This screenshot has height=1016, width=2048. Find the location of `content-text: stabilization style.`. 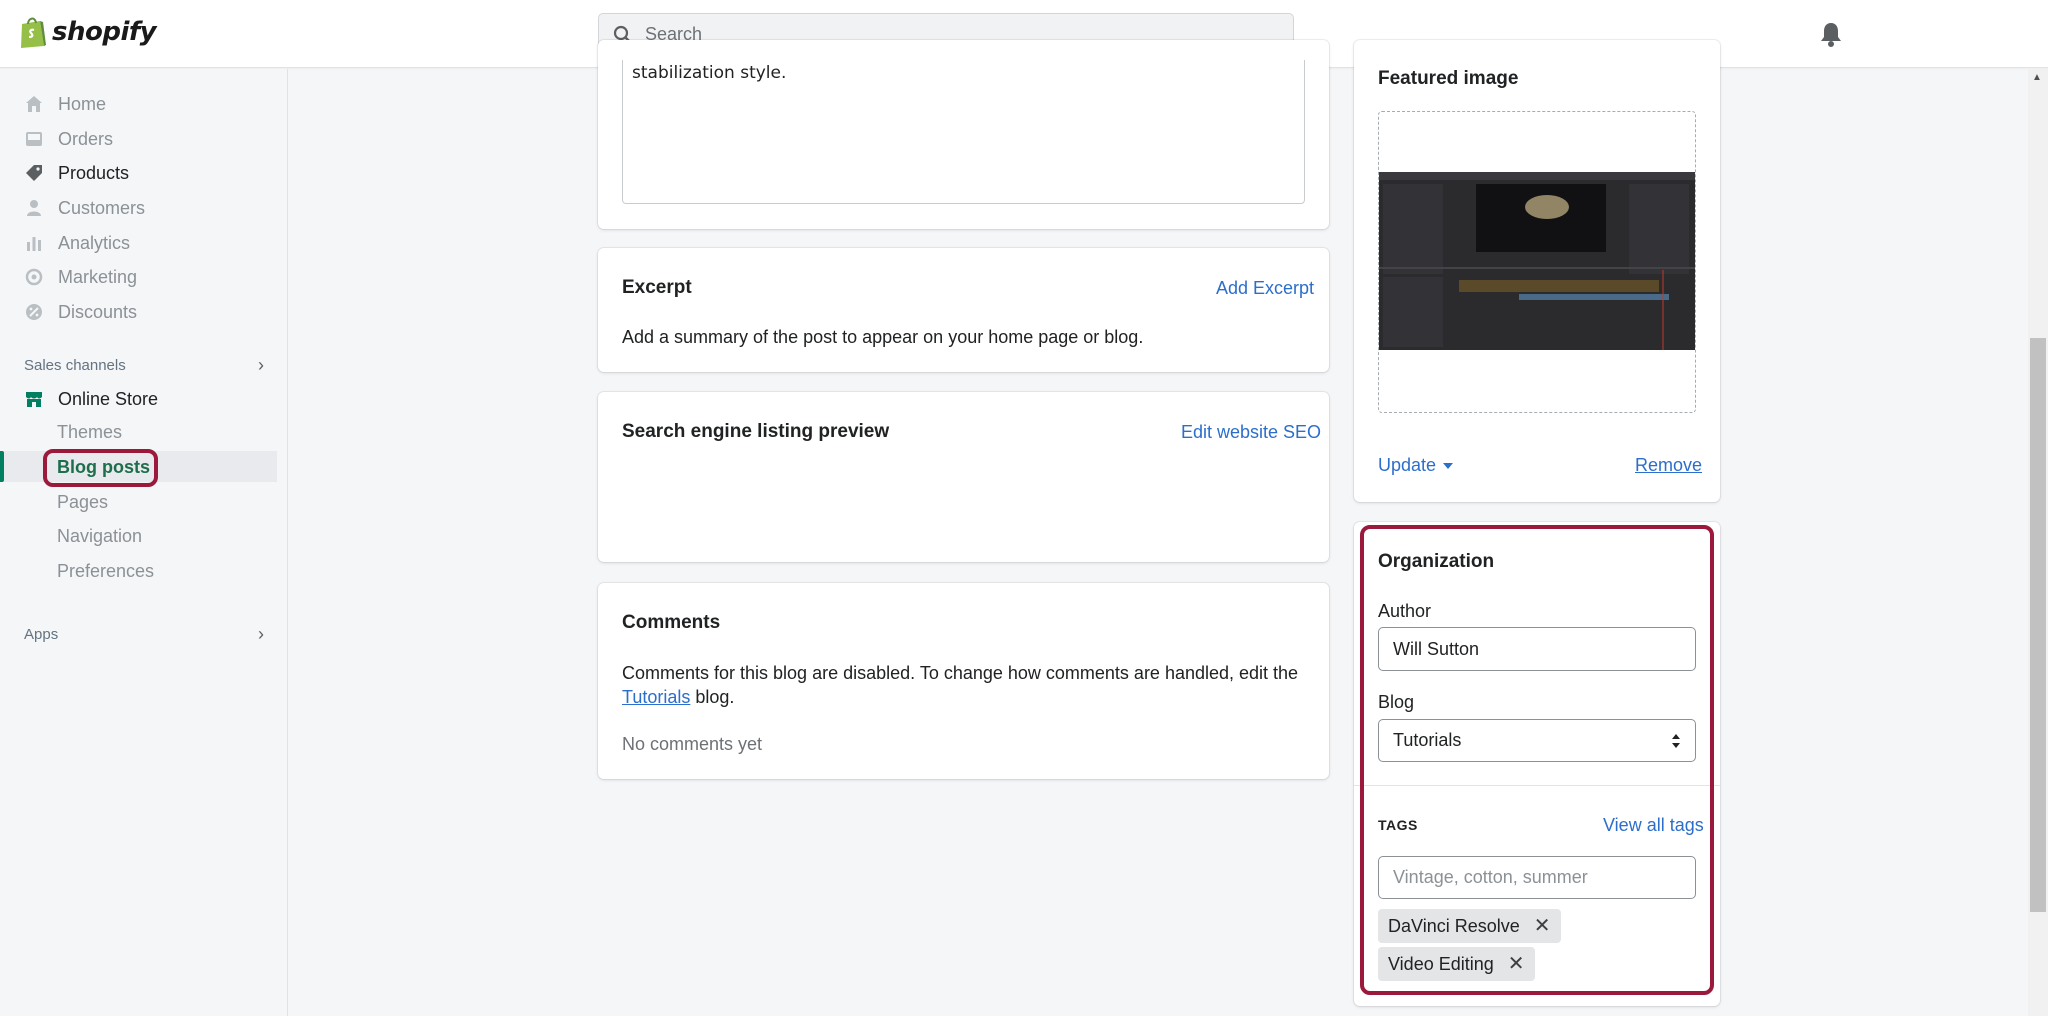

content-text: stabilization style. is located at coordinates (709, 73).